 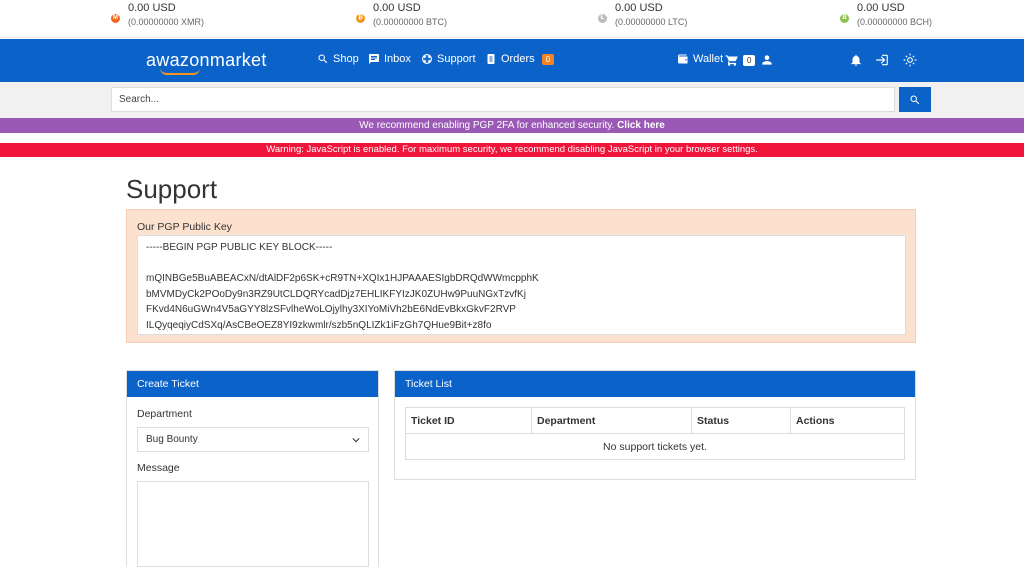 I want to click on nav-support: Support, so click(x=448, y=59).